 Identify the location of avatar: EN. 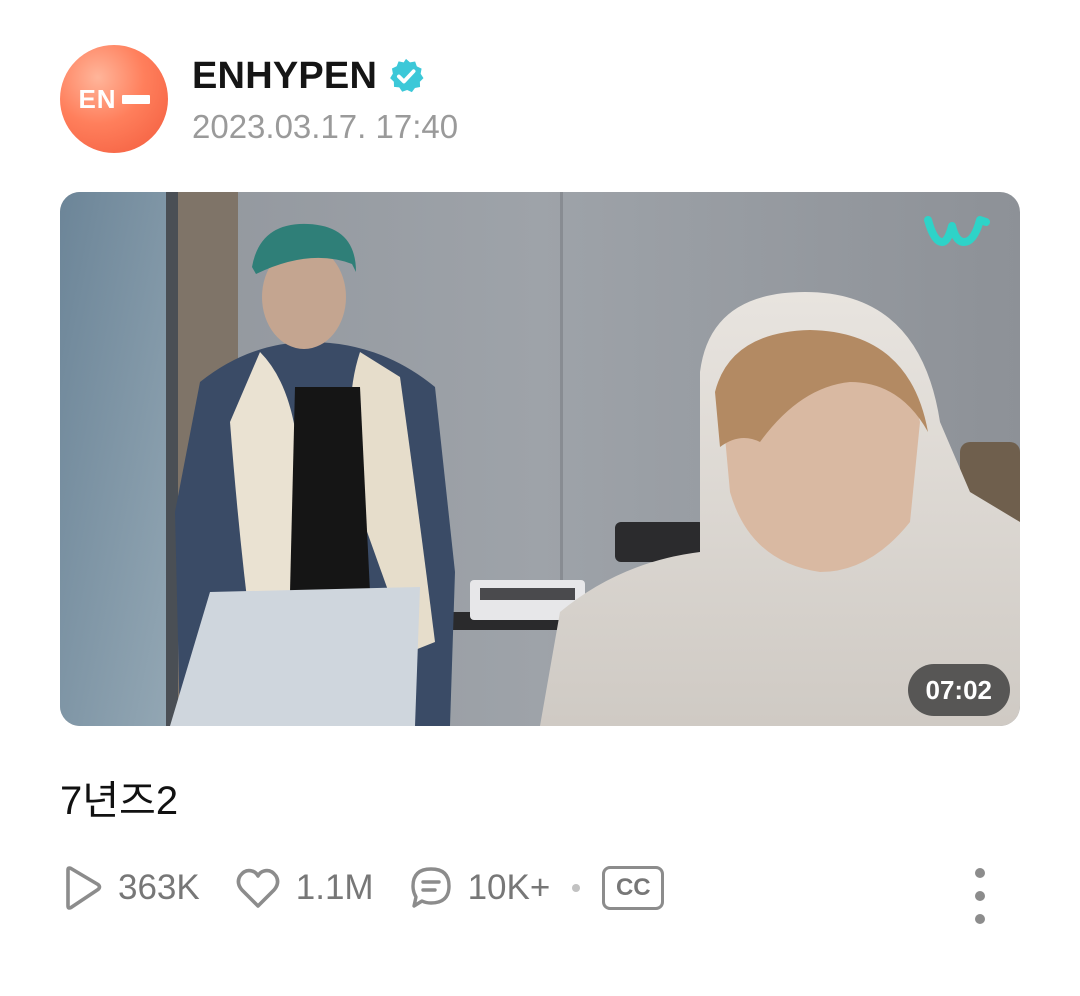
(114, 99).